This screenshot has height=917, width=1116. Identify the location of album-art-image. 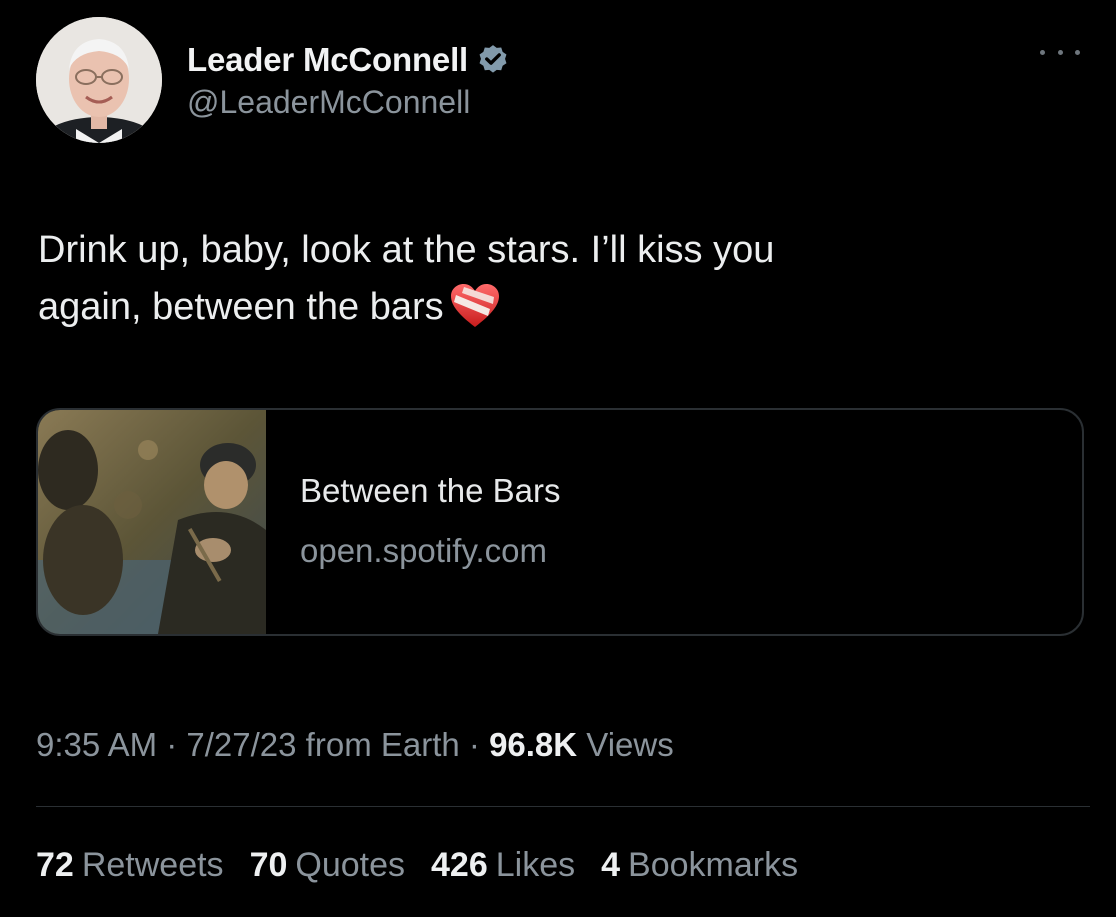
(152, 522).